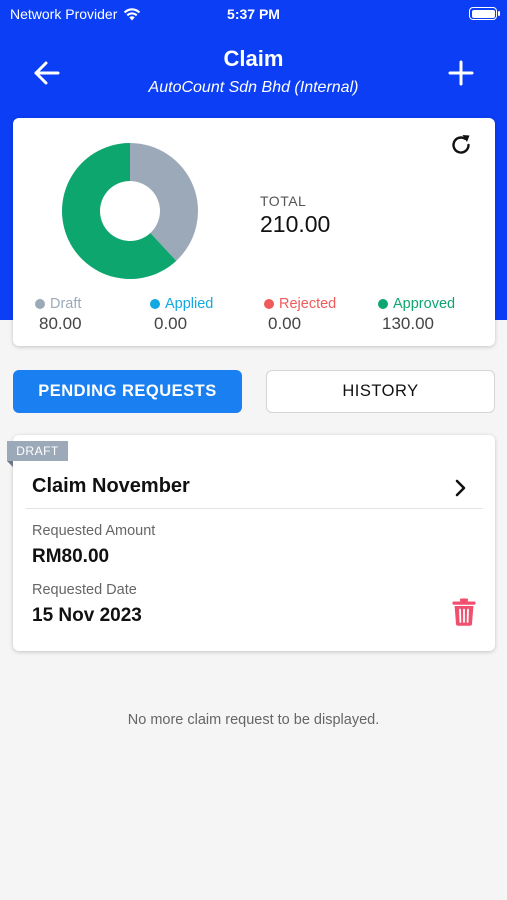 The width and height of the screenshot is (507, 900). Describe the element at coordinates (464, 612) in the screenshot. I see `delete-claim-button` at that location.